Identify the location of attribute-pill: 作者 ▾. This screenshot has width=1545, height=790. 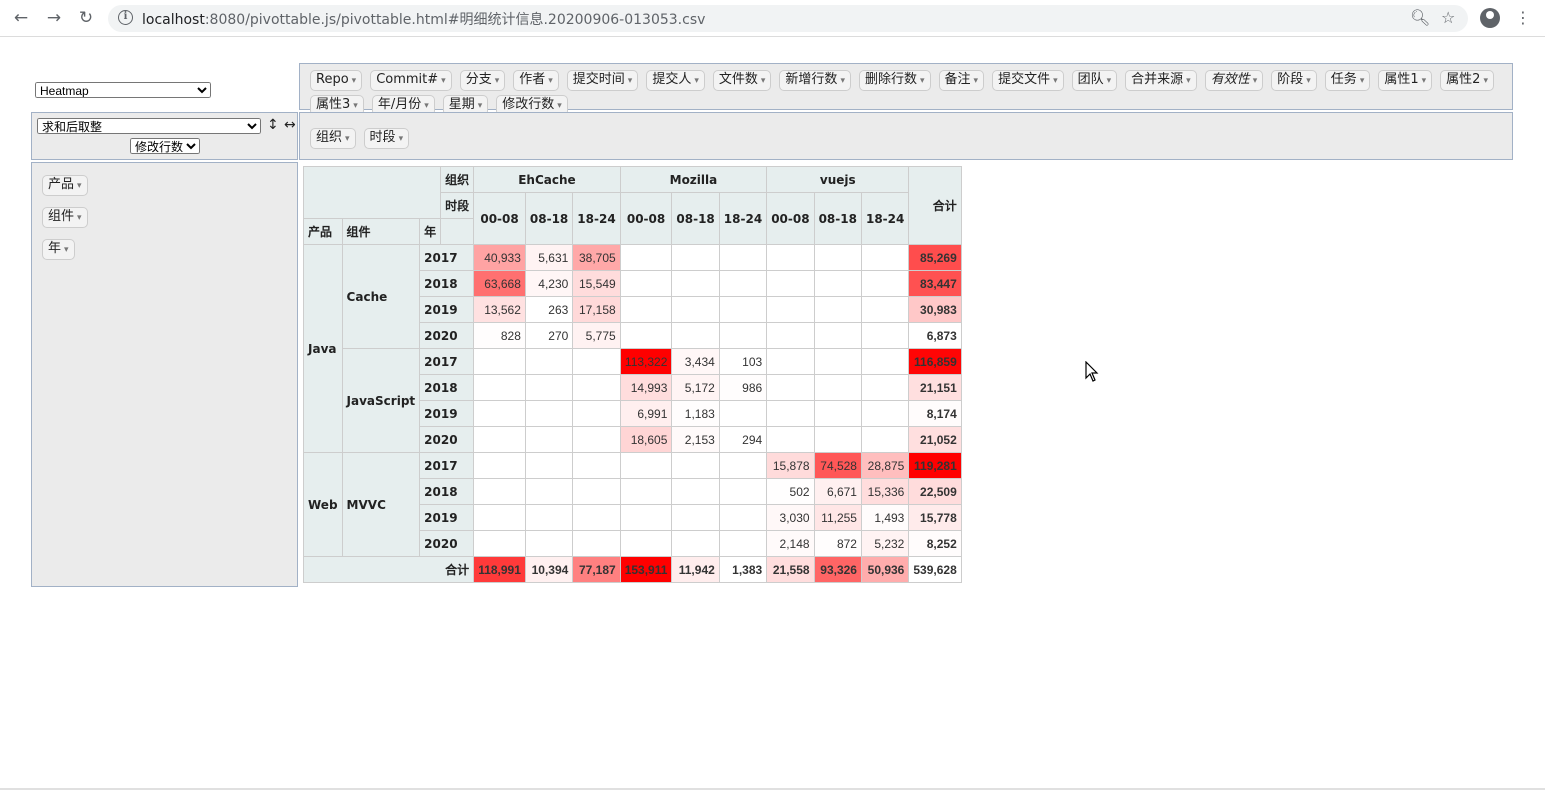
(536, 80).